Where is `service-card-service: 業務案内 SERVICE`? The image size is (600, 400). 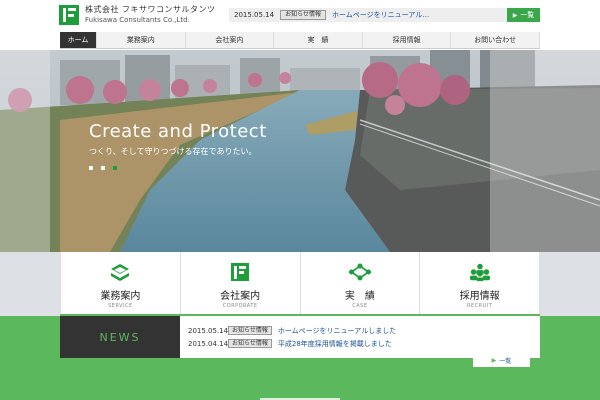
service-card-service: 業務案内 SERVICE is located at coordinates (120, 283).